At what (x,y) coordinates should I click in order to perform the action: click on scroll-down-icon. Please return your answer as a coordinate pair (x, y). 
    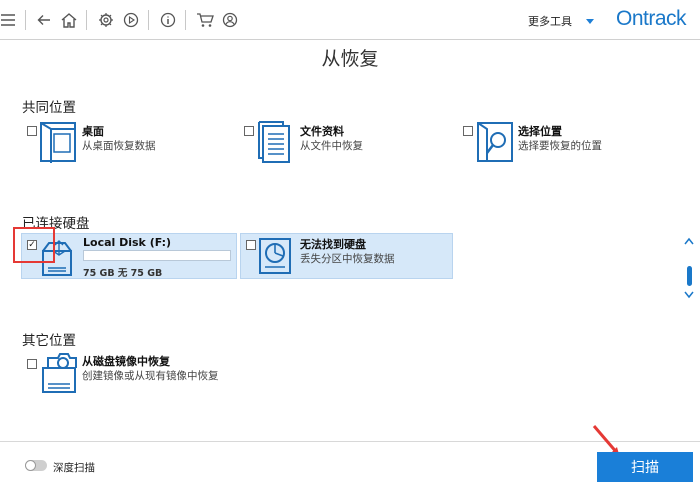
    Looking at the image, I should click on (689, 295).